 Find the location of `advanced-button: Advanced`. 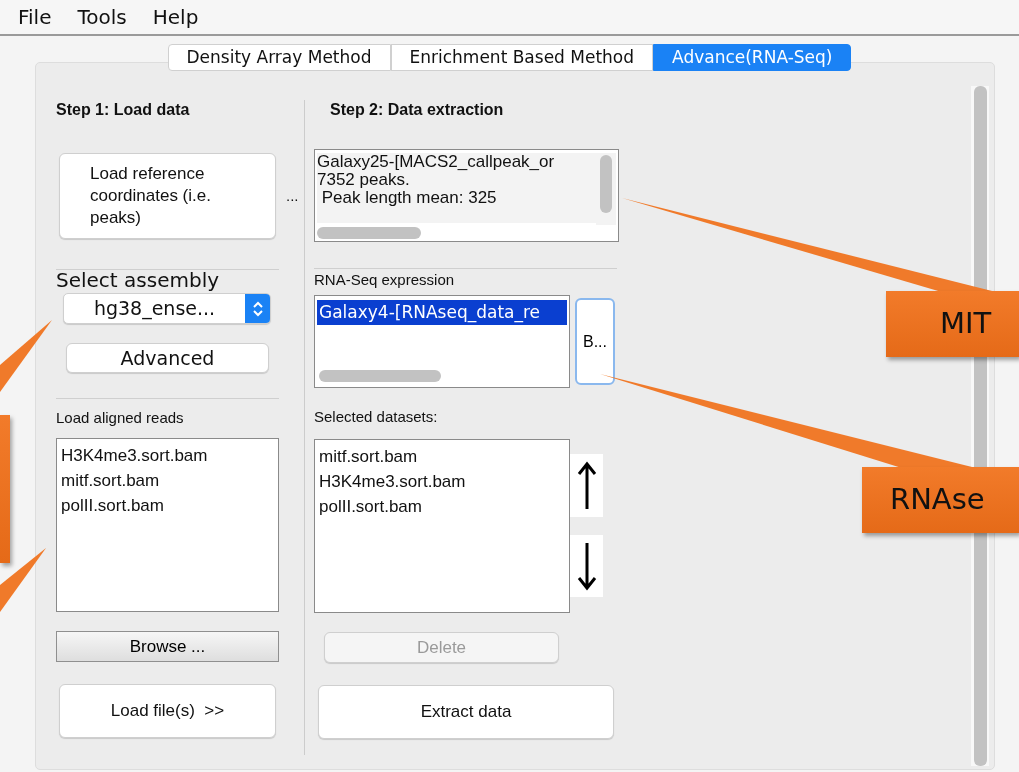

advanced-button: Advanced is located at coordinates (167, 358).